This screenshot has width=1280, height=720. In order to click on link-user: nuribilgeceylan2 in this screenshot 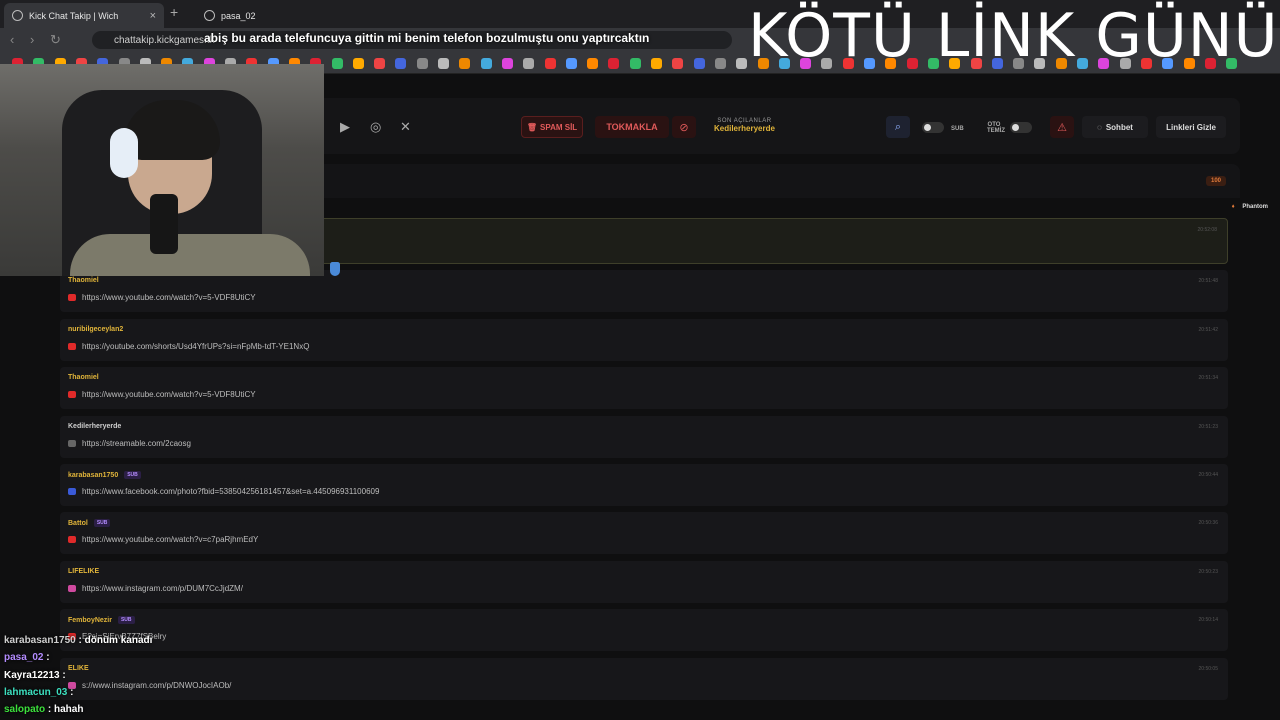, I will do `click(95, 329)`.